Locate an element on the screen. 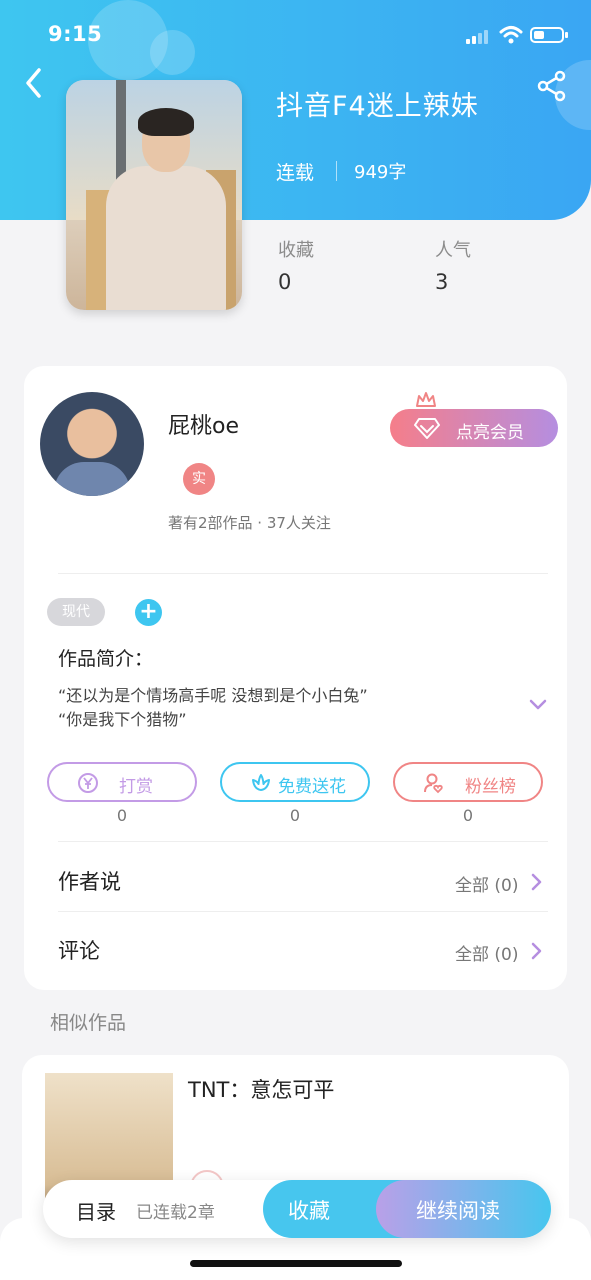  tip-count: 0 is located at coordinates (122, 815).